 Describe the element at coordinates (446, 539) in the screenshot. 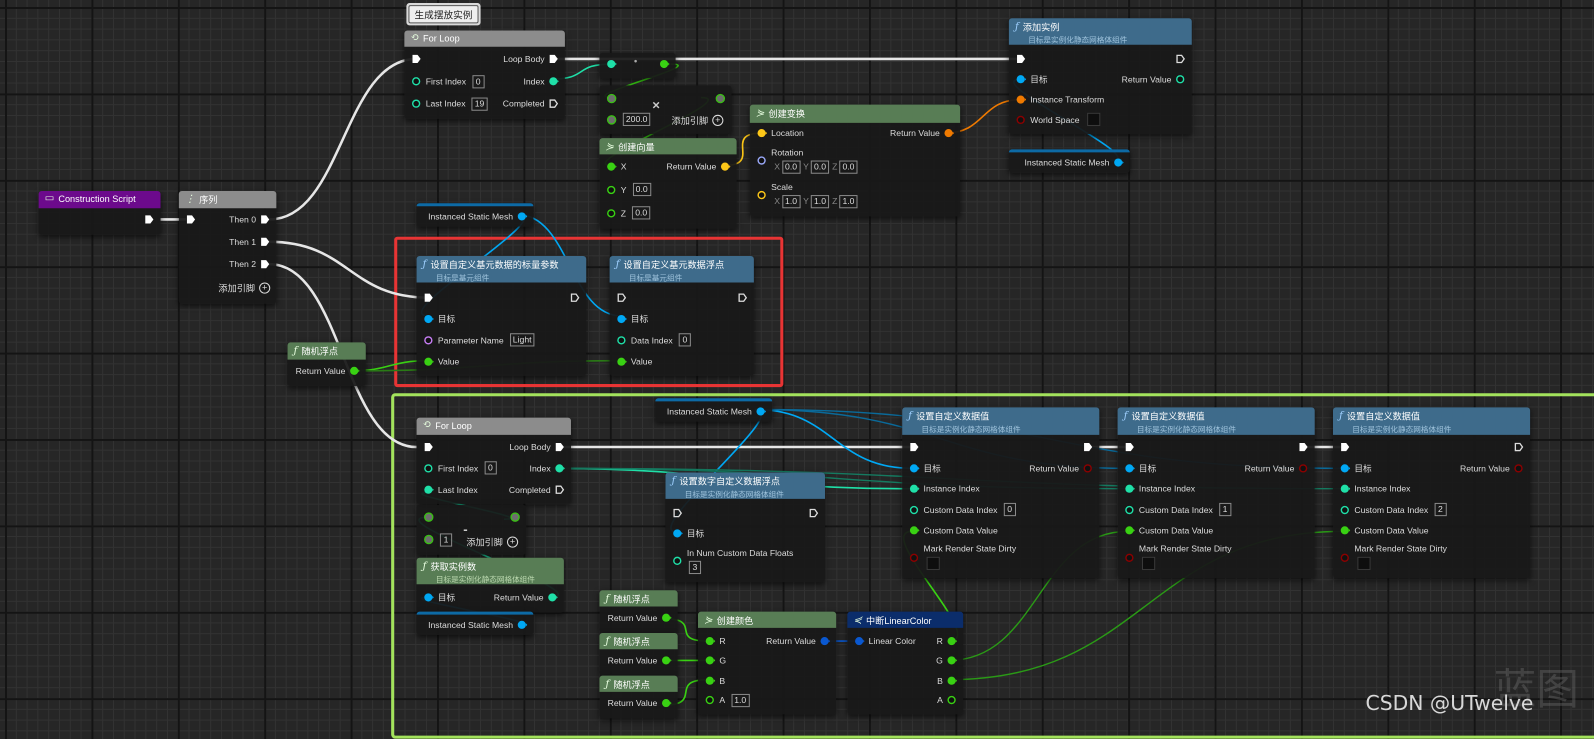

I see `value-field: 1` at that location.